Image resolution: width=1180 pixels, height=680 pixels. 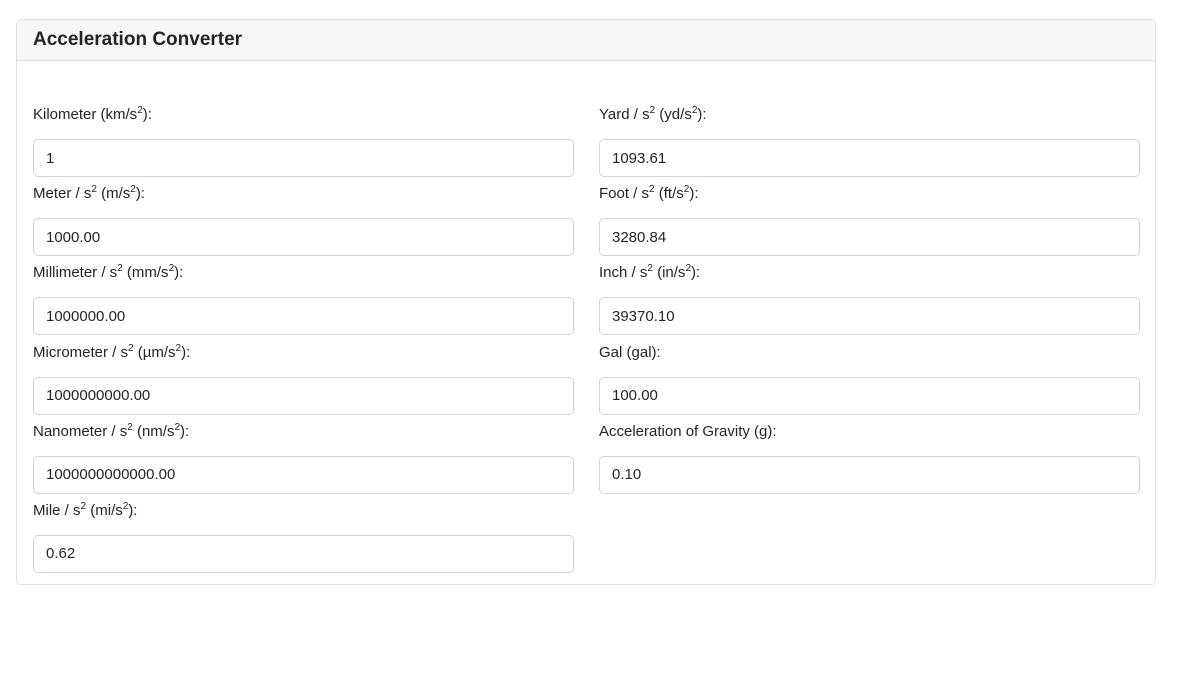 What do you see at coordinates (869, 395) in the screenshot?
I see `gal-input` at bounding box center [869, 395].